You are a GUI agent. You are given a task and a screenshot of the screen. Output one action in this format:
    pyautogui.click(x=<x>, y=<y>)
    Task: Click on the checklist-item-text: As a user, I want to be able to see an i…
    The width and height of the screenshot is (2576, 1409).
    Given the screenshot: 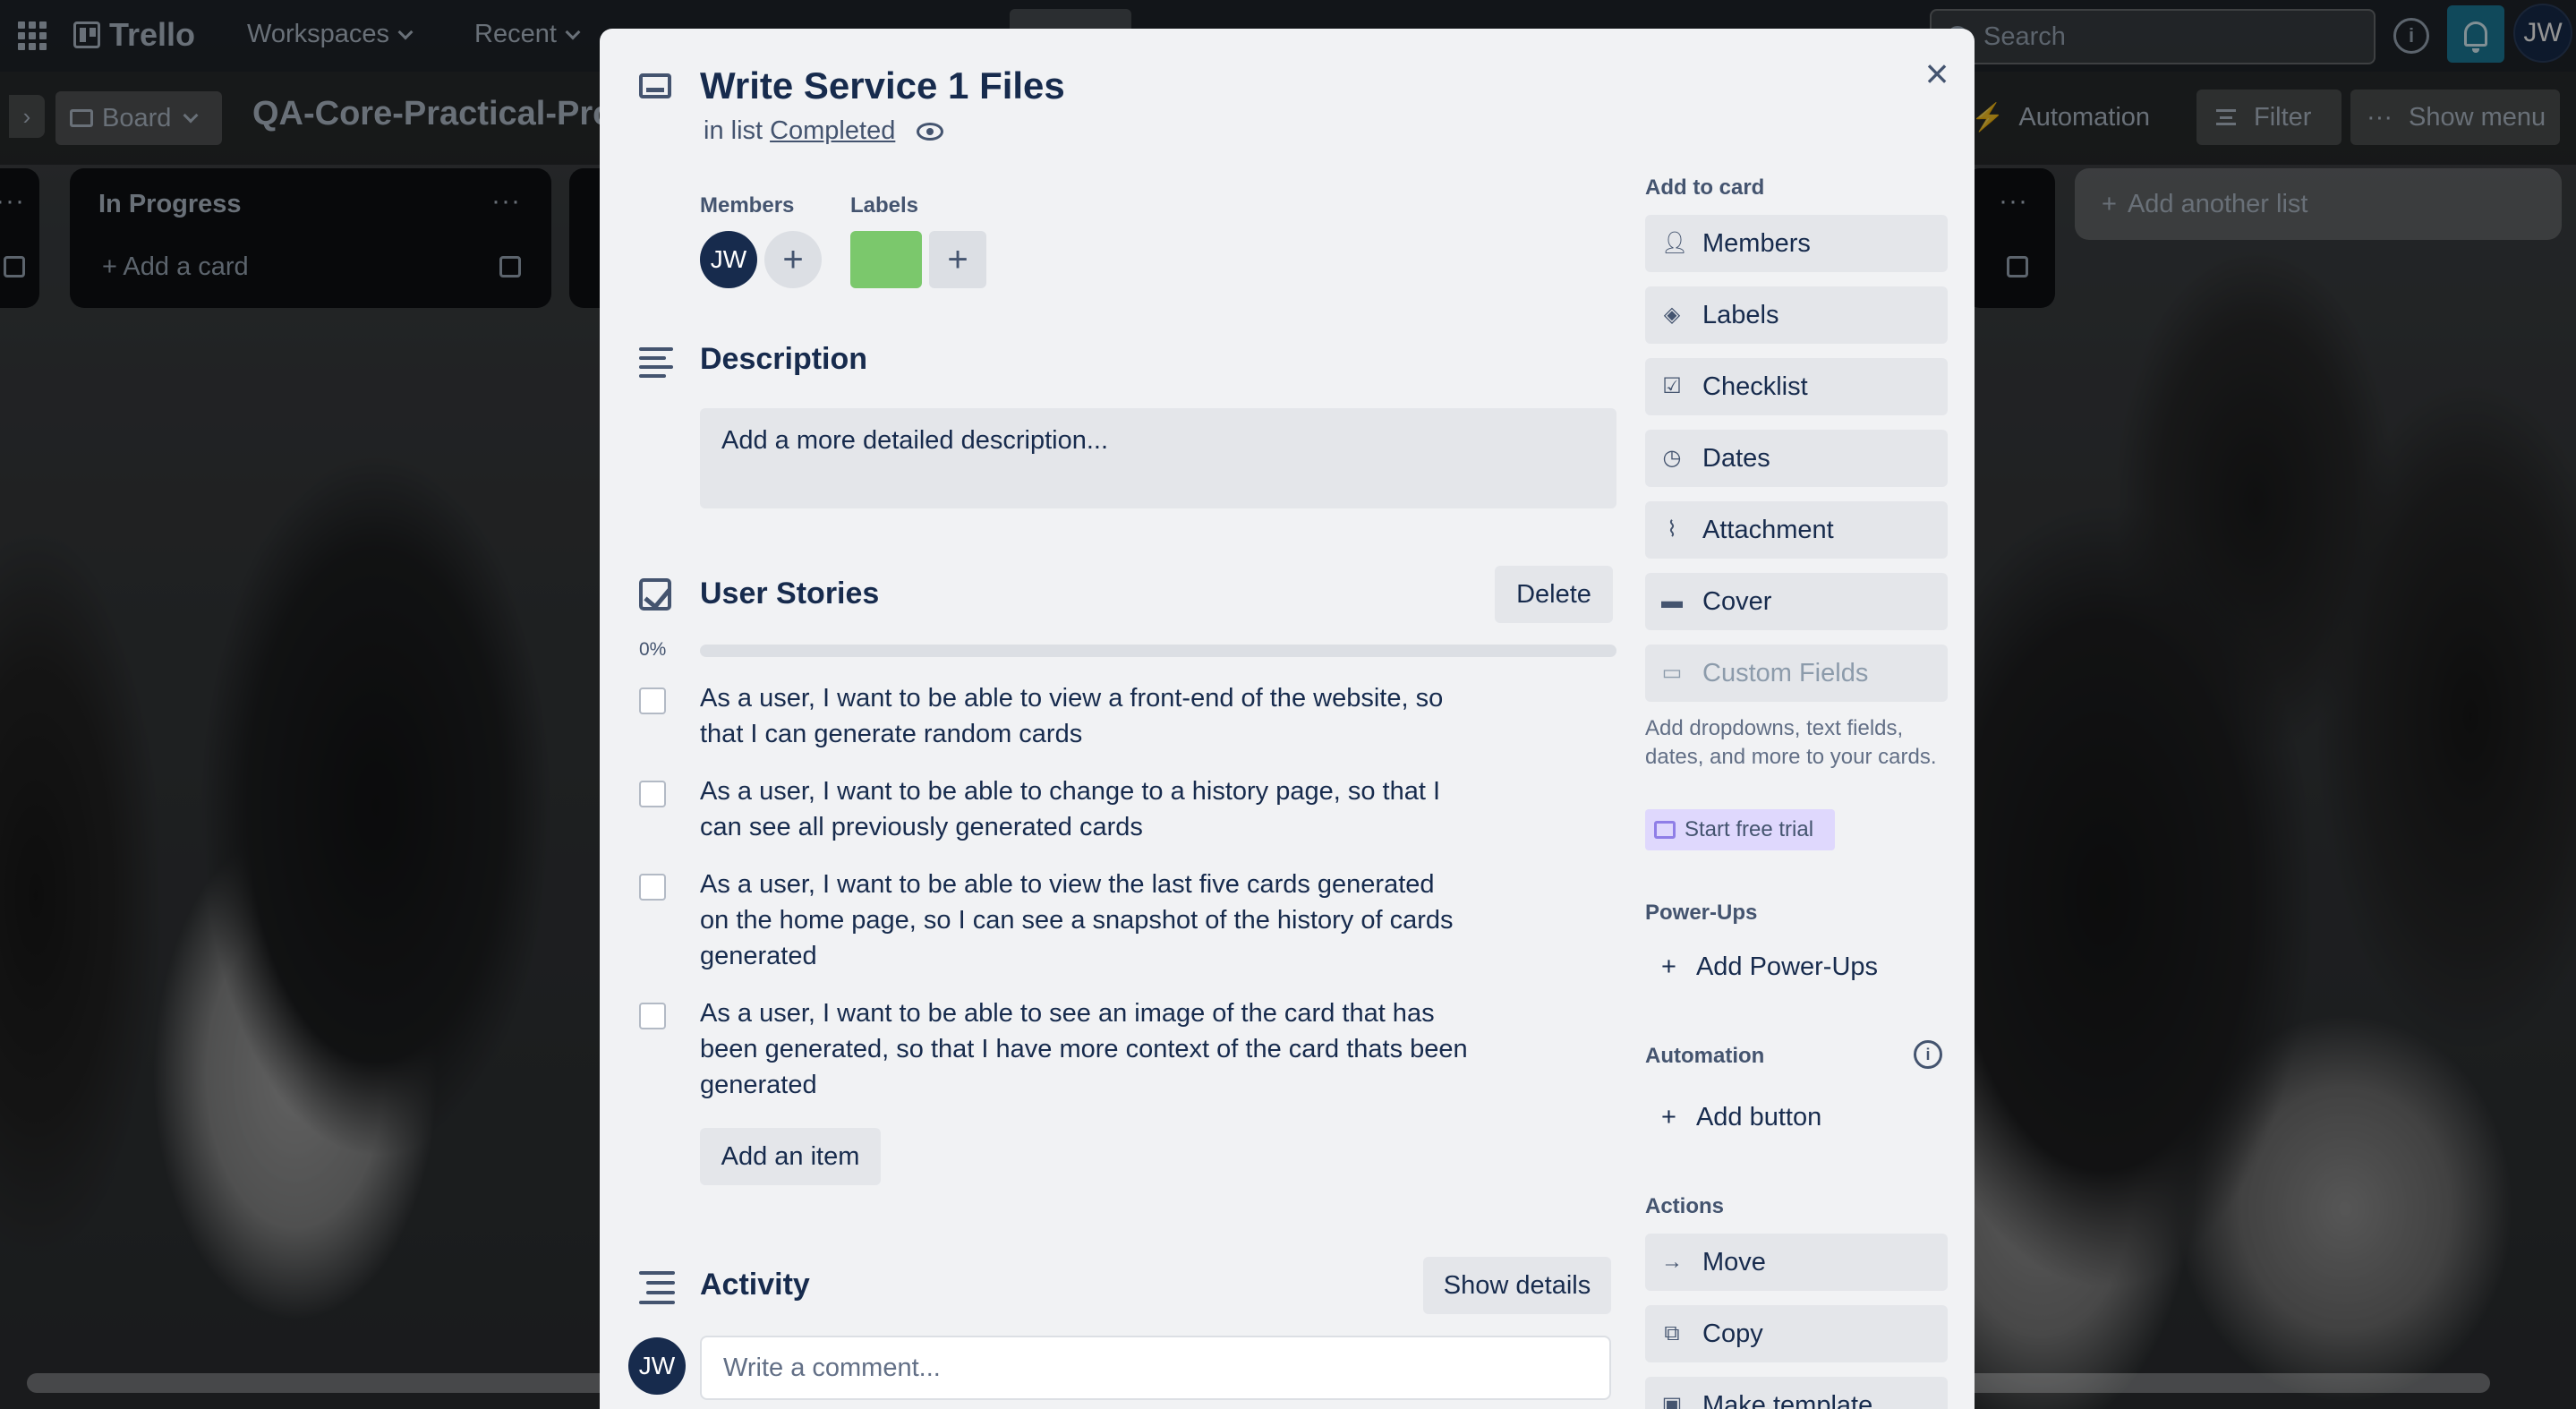 What is the action you would take?
    pyautogui.click(x=1085, y=1049)
    